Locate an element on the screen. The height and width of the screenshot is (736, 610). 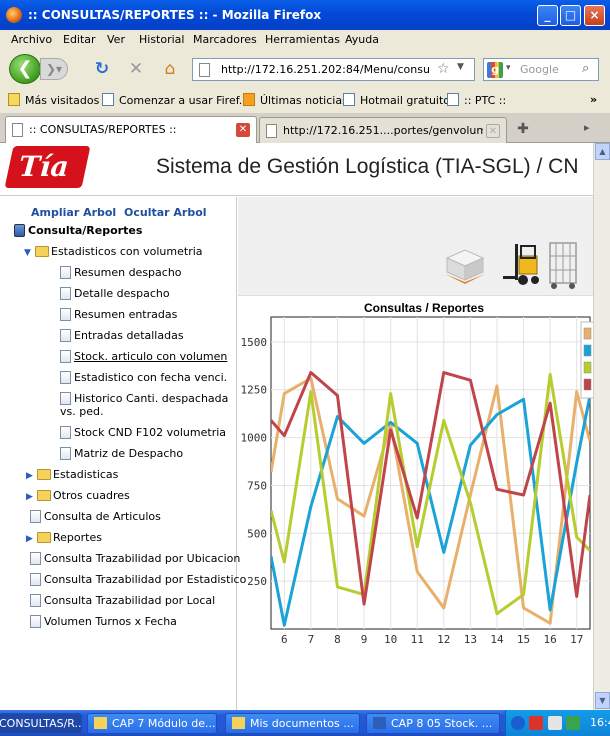
tab-label: :: CONSULTAS/REPORTES :: is located at coordinates (103, 129).